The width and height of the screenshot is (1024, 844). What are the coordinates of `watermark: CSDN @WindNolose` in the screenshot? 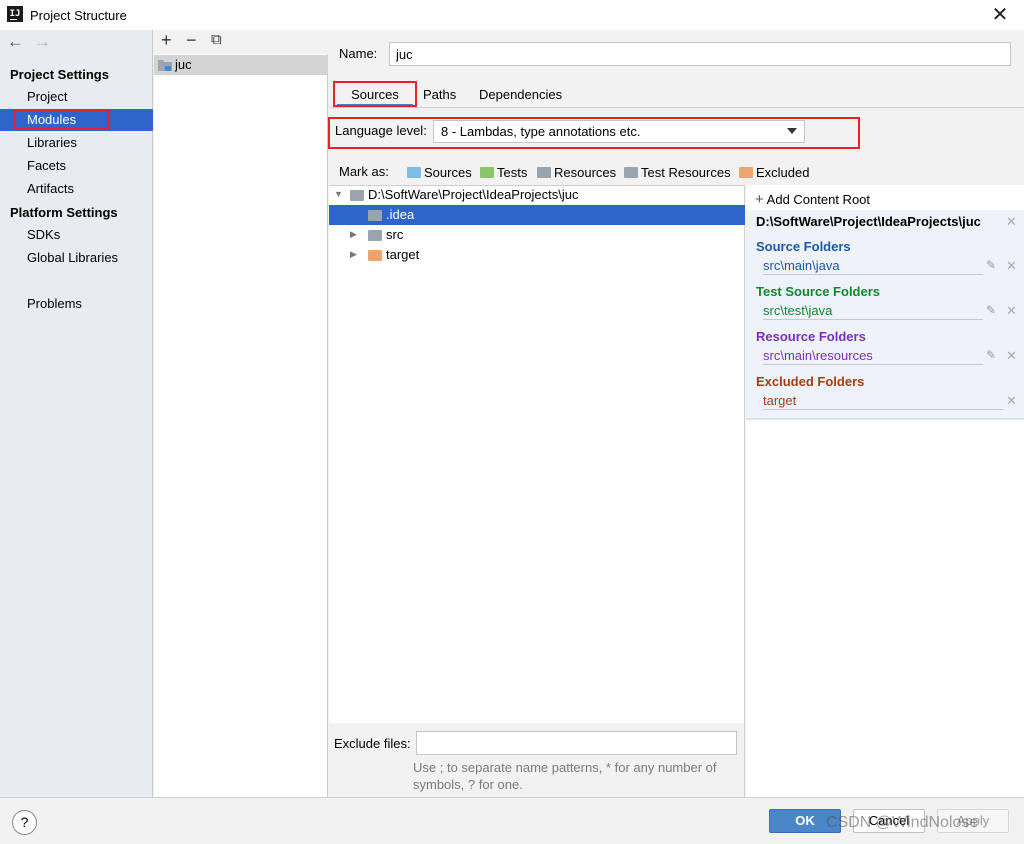 It's located at (902, 822).